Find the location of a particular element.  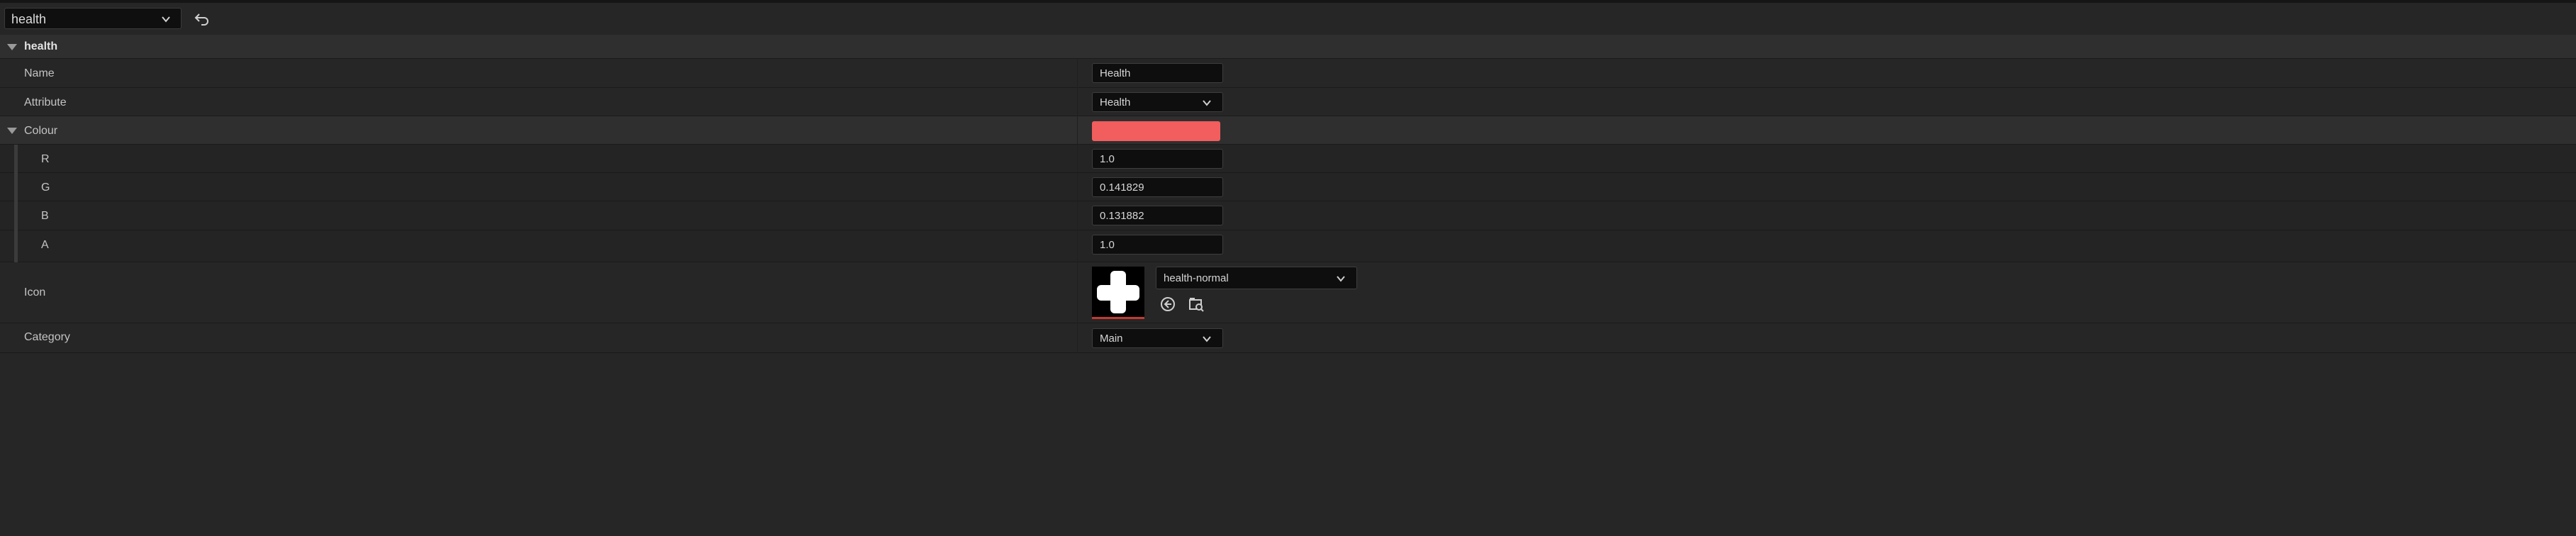

b-value: 0.131882 is located at coordinates (1122, 216).